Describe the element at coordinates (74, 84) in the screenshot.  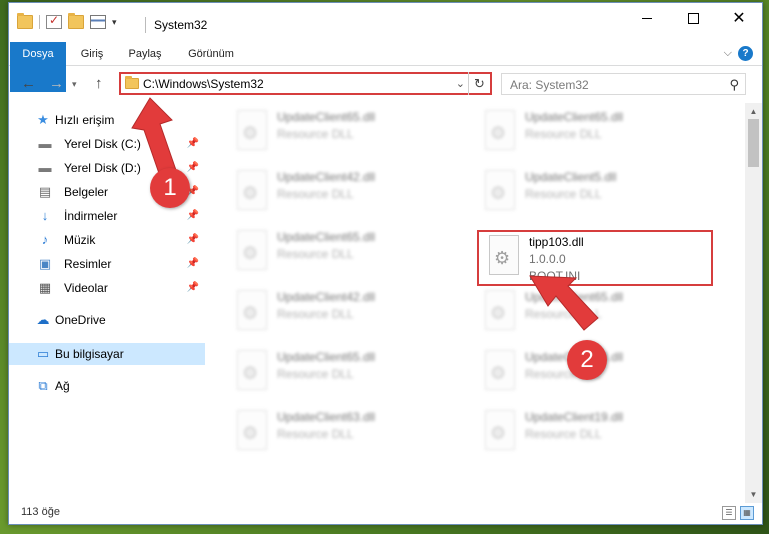
I see `recent-locations-icon: ▾` at that location.